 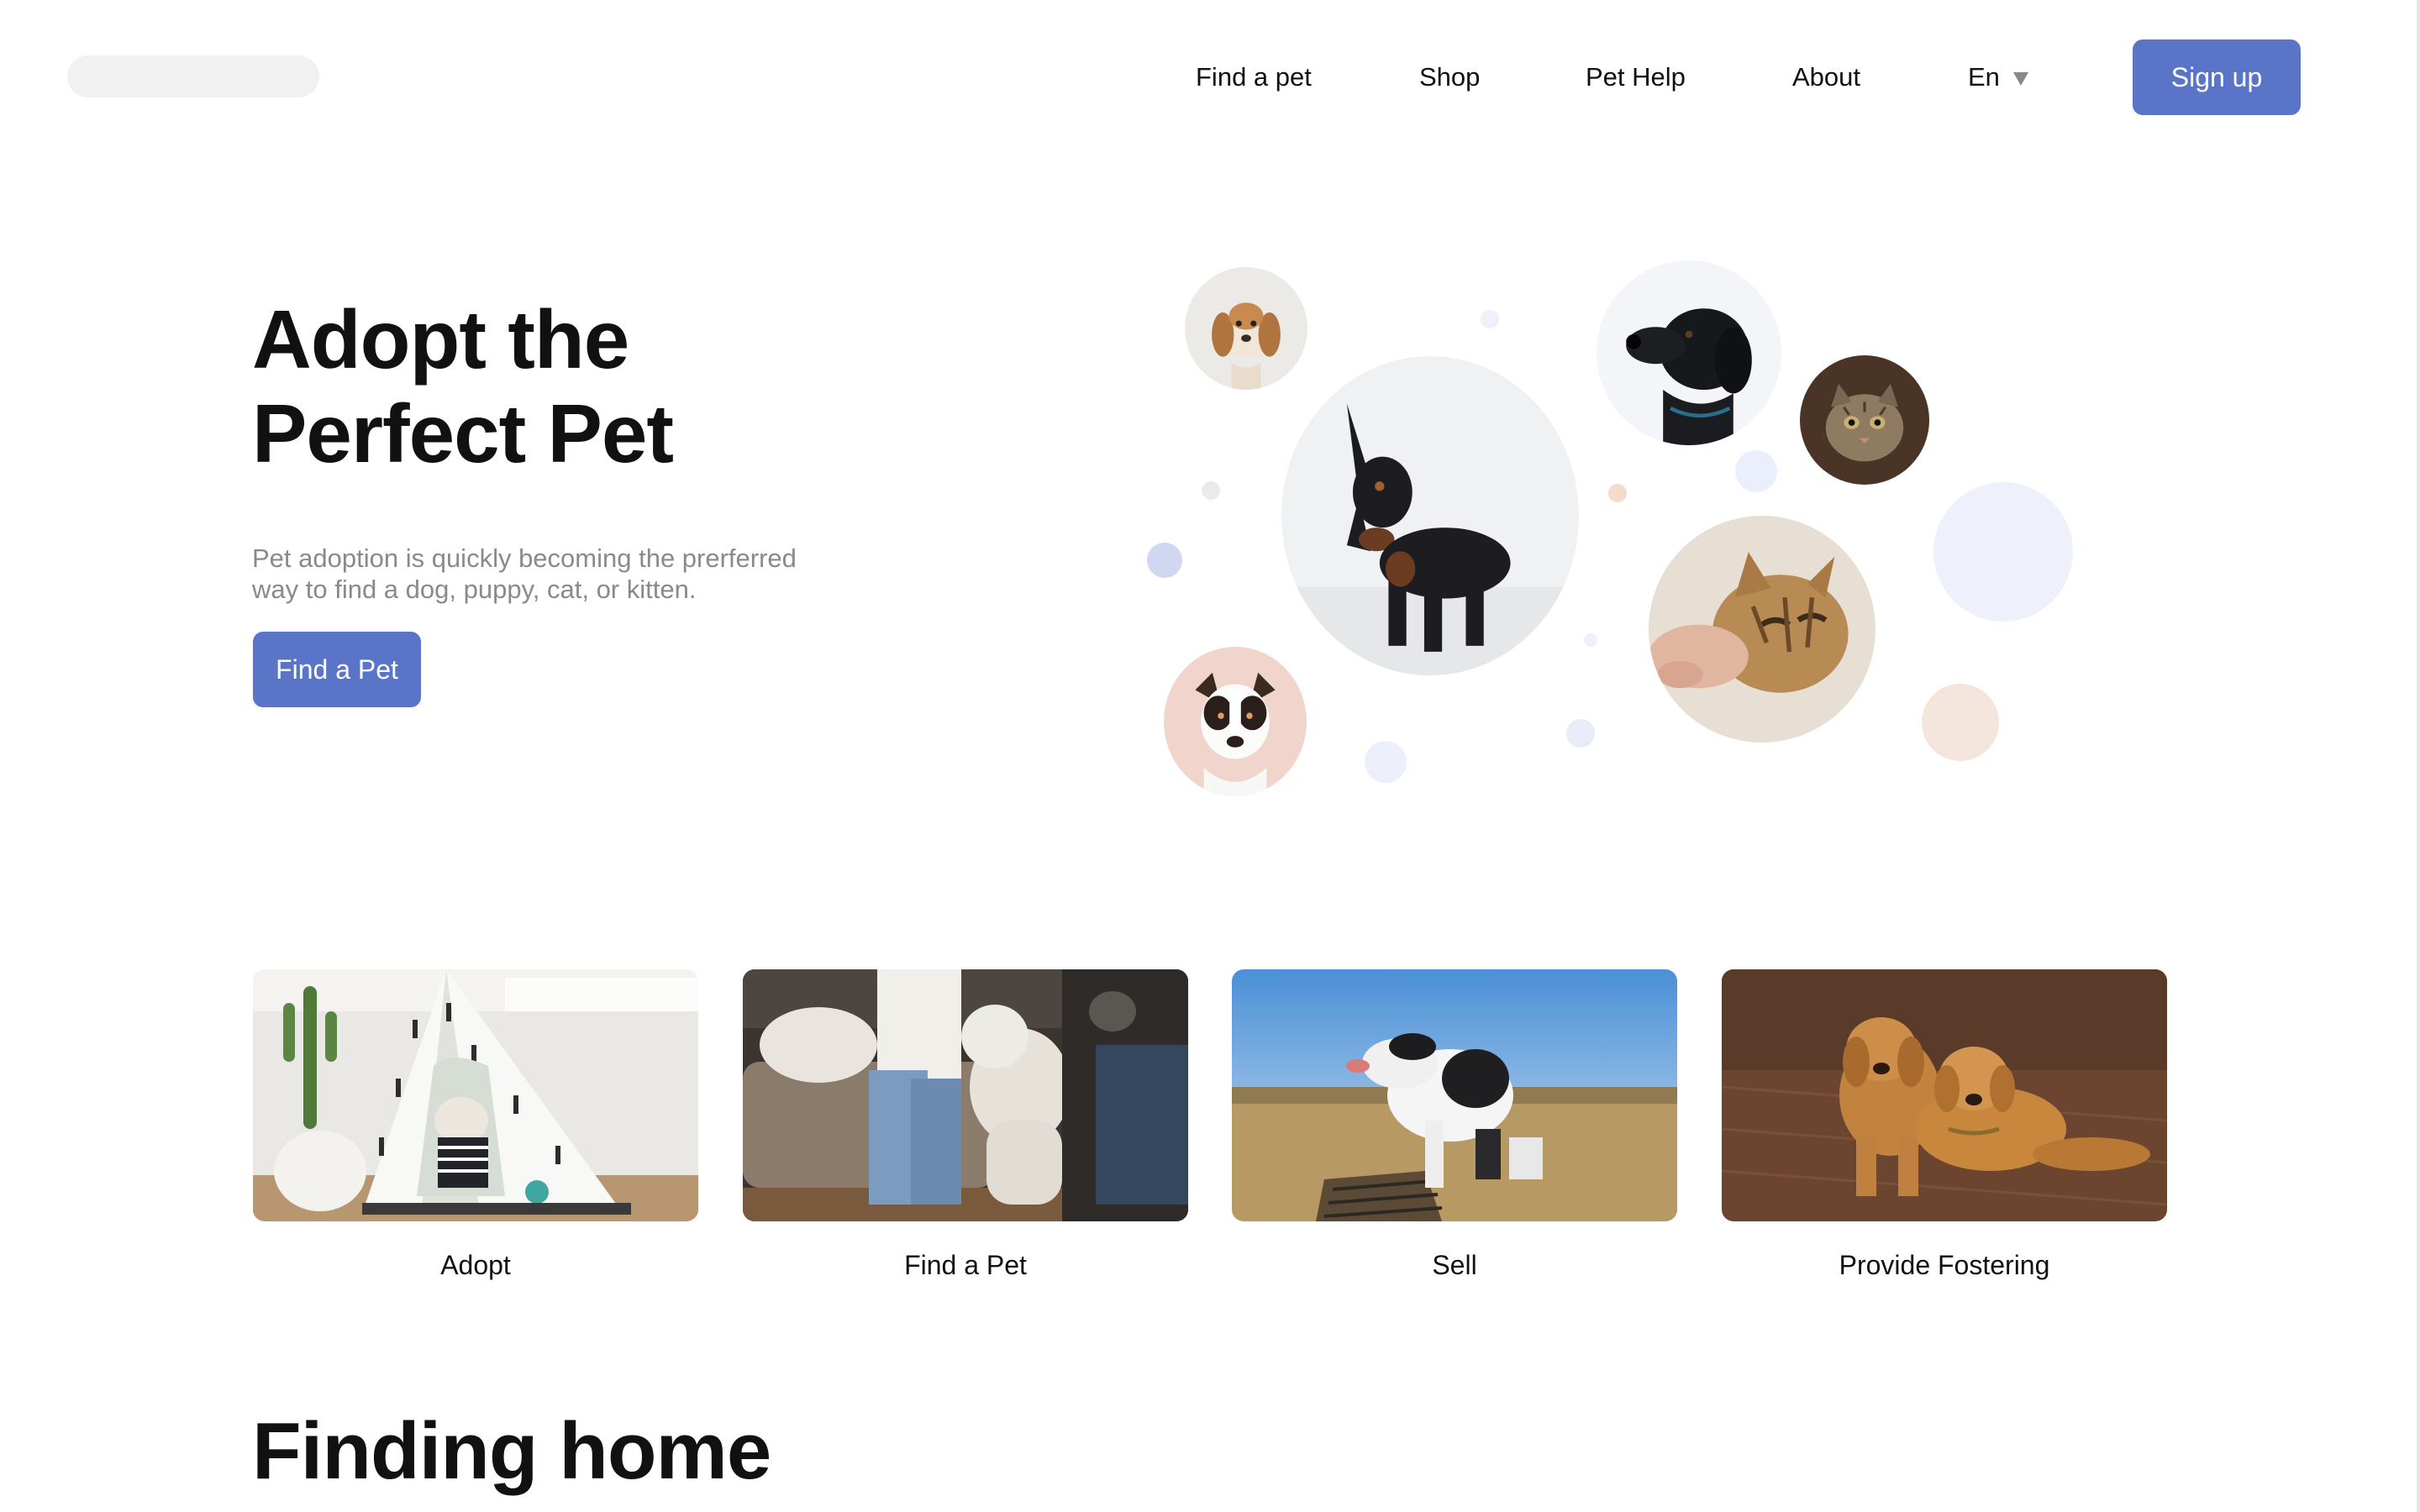 I want to click on hero-title-line-2: Perfect Pet, so click(x=463, y=433).